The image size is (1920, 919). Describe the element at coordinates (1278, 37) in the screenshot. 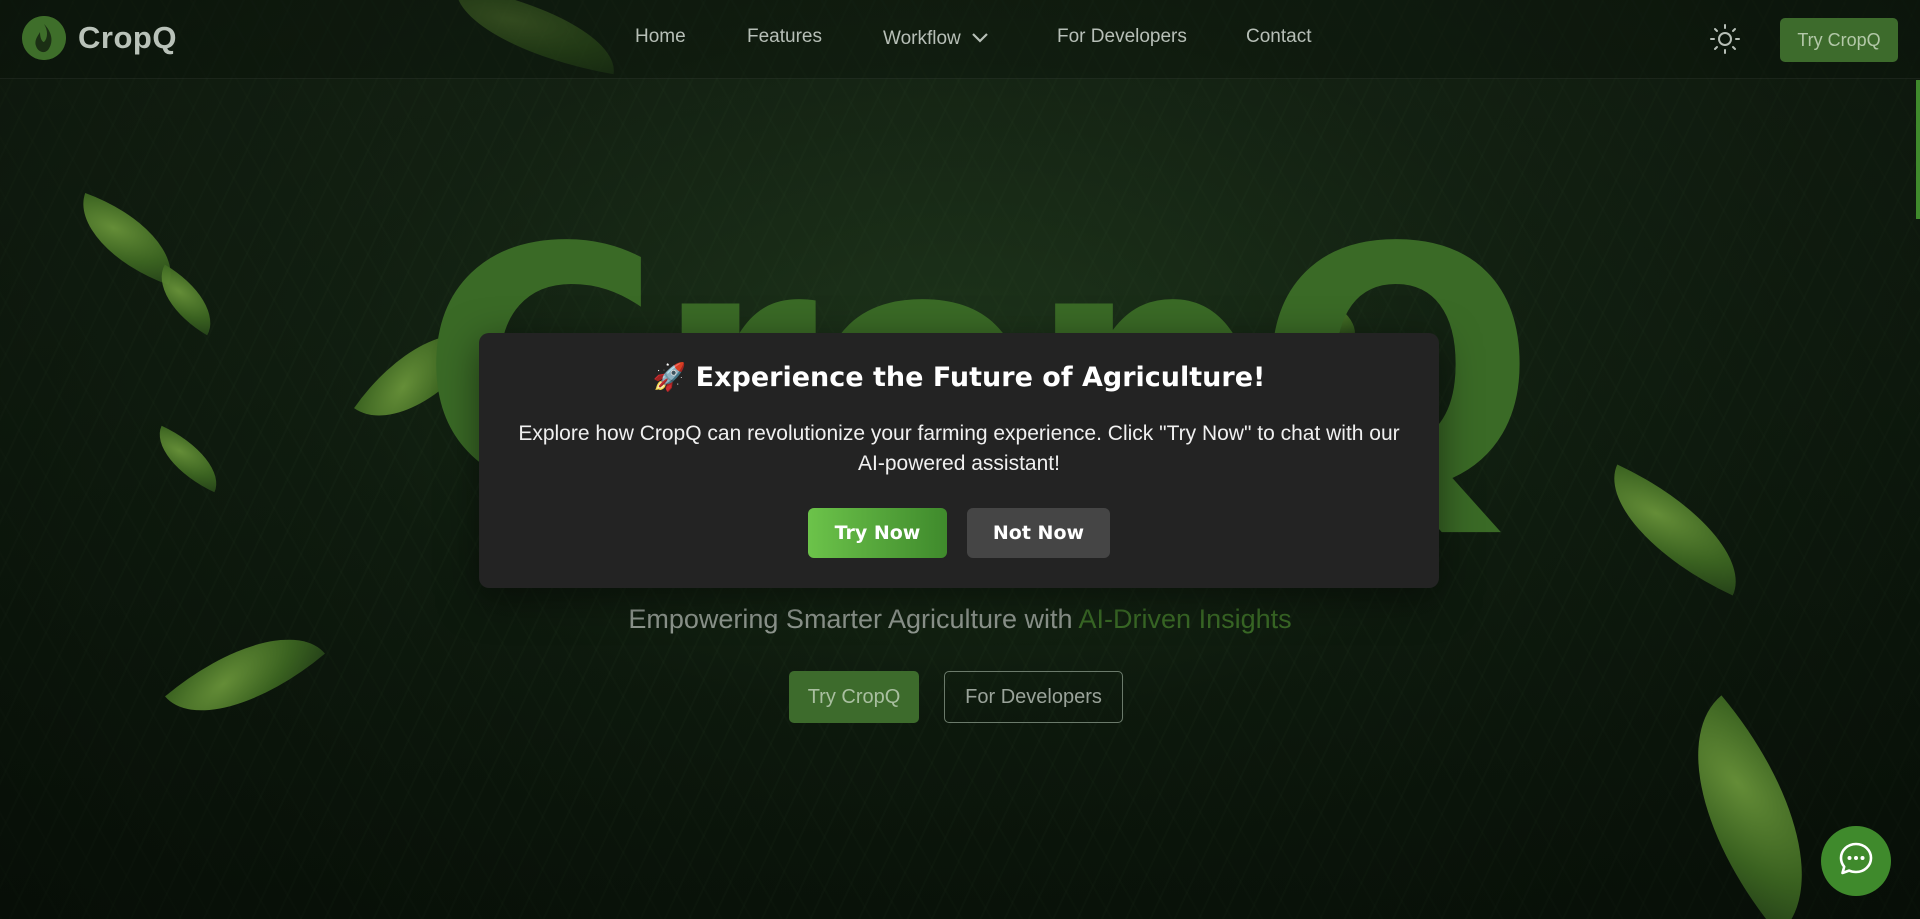

I see `nav-contact: Contact` at that location.